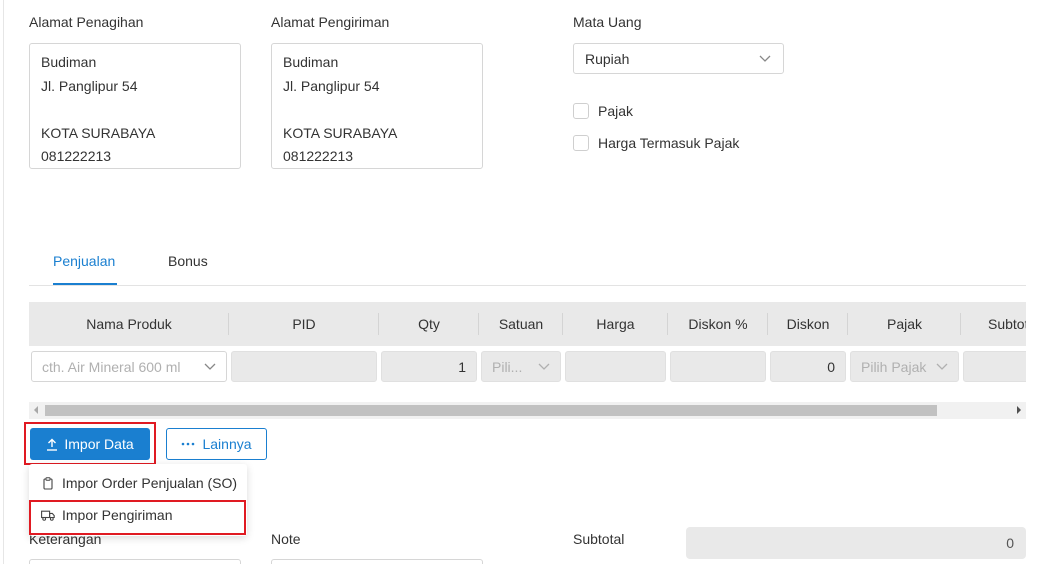  Describe the element at coordinates (36, 410) in the screenshot. I see `scroll-left-arrow-icon` at that location.